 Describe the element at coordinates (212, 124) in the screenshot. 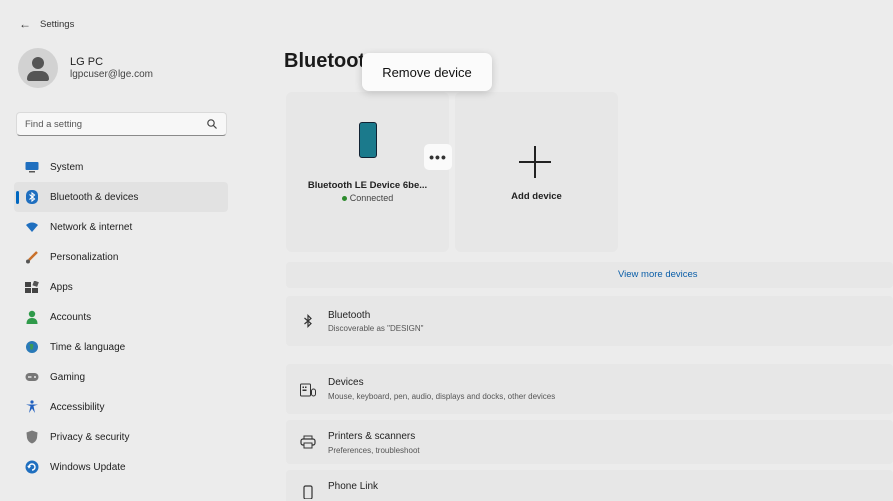

I see `search-icon` at that location.